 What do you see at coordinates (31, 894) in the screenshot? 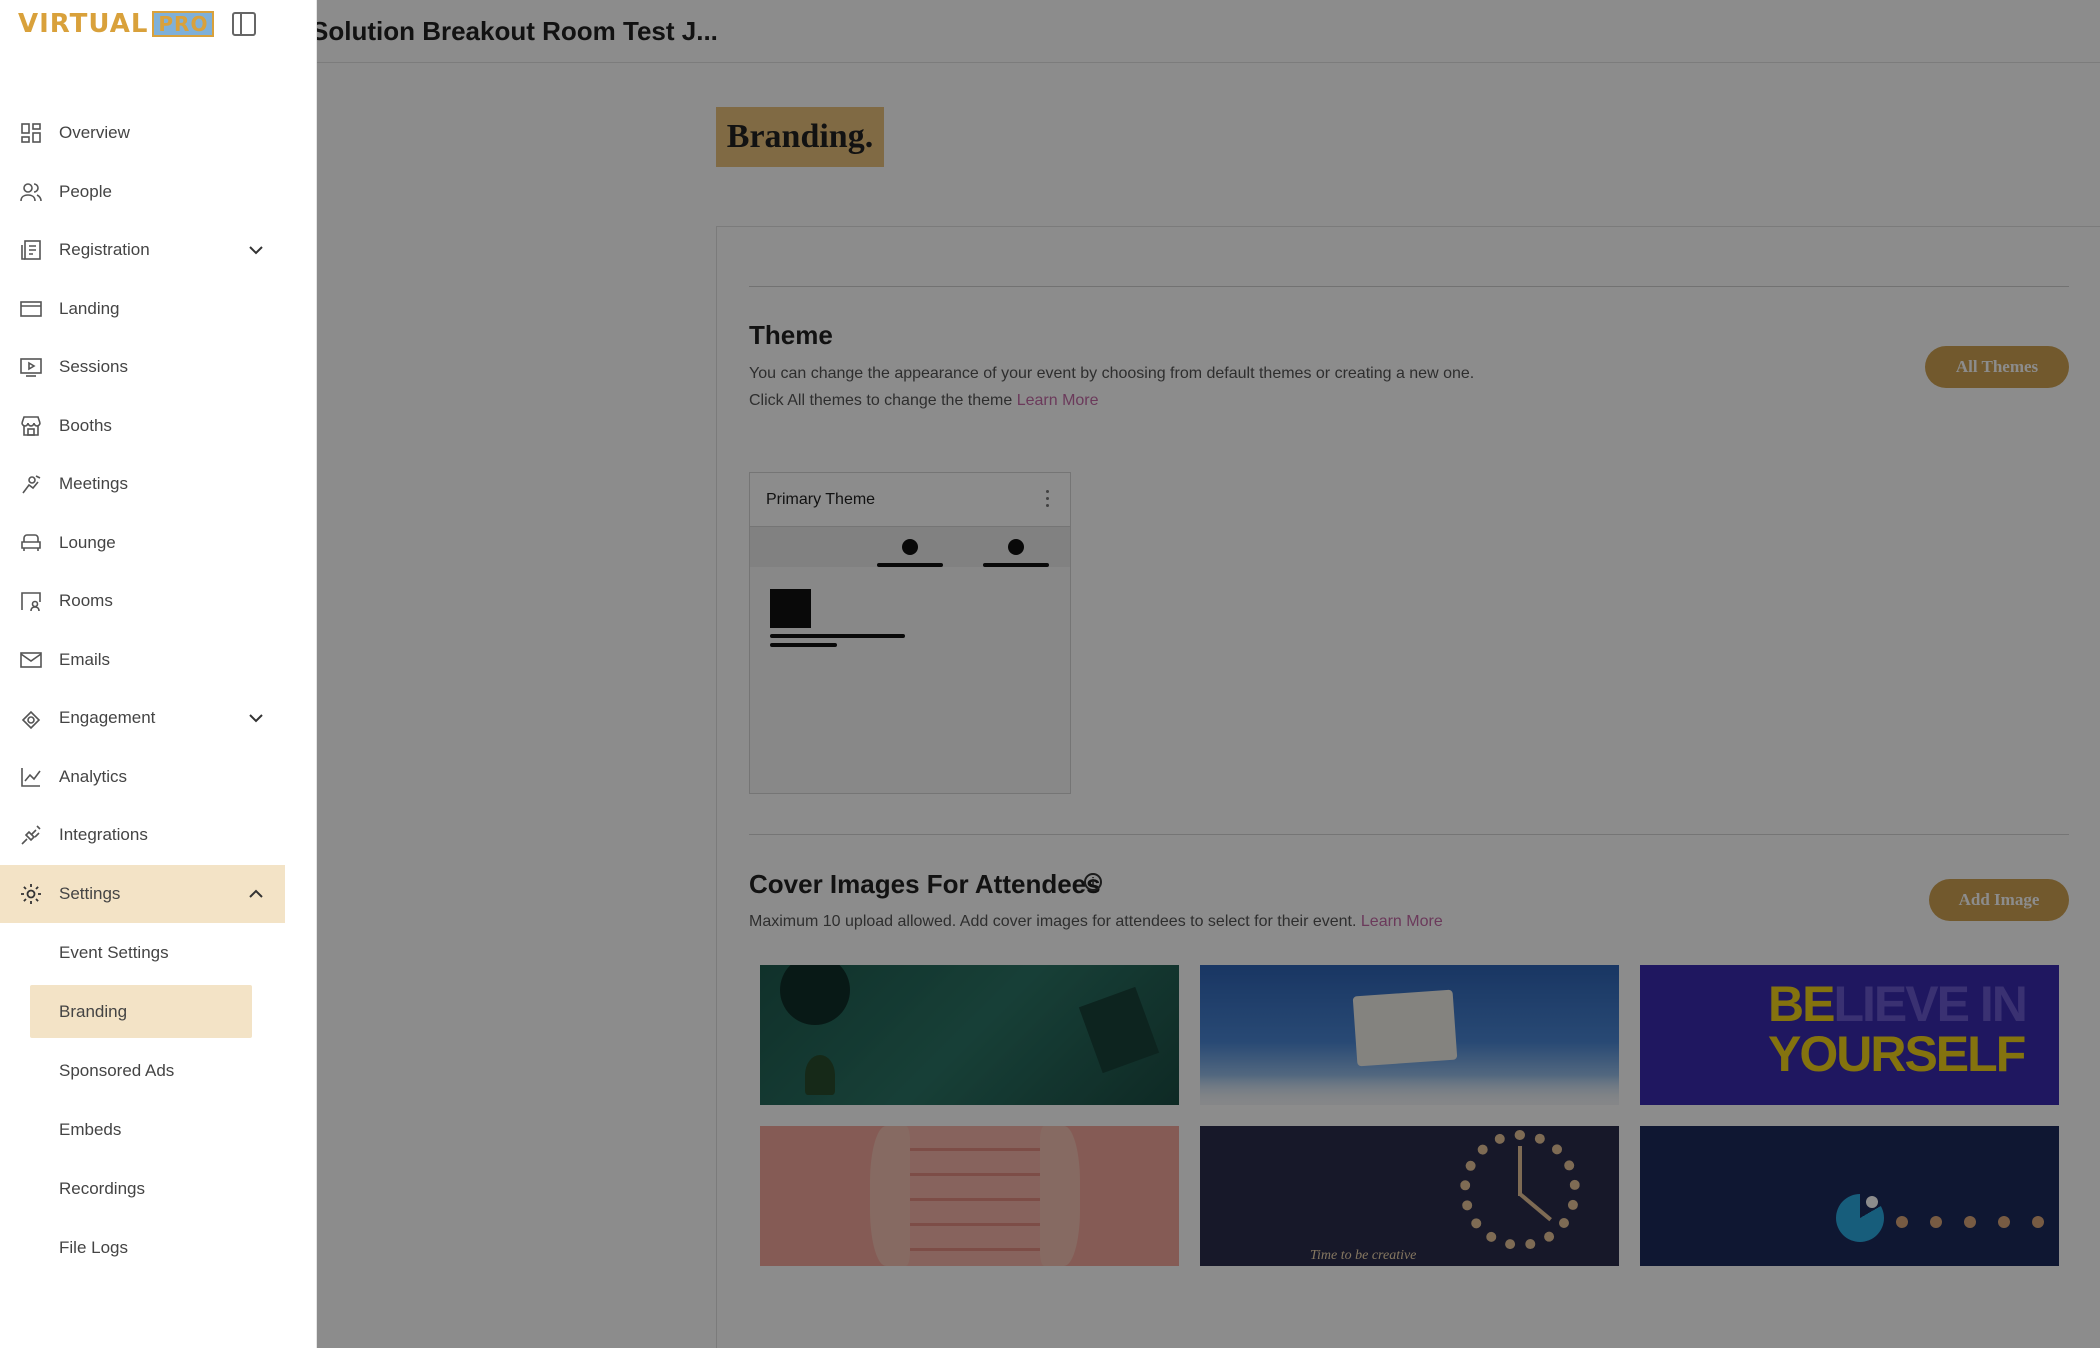
I see `gear-icon` at bounding box center [31, 894].